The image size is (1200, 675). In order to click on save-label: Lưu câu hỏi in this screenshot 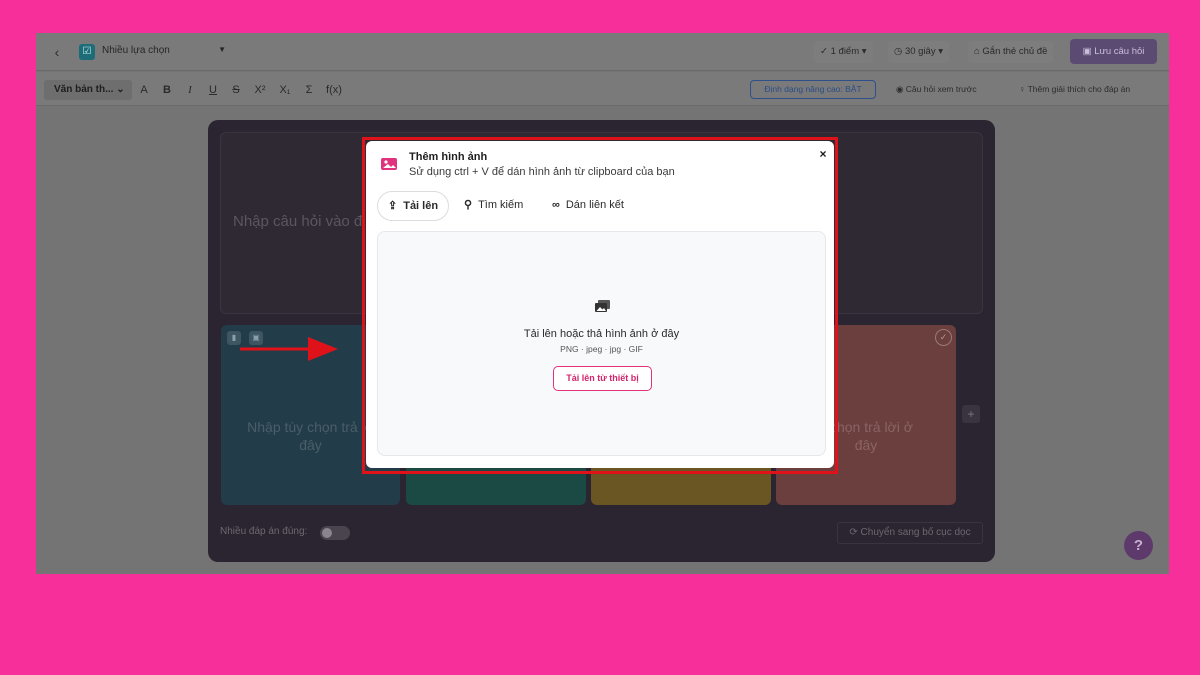, I will do `click(1119, 51)`.